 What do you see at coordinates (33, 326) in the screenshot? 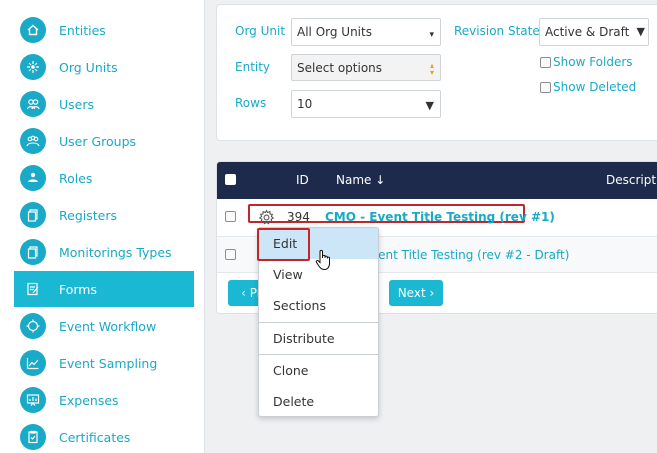
I see `event-workflow-icon` at bounding box center [33, 326].